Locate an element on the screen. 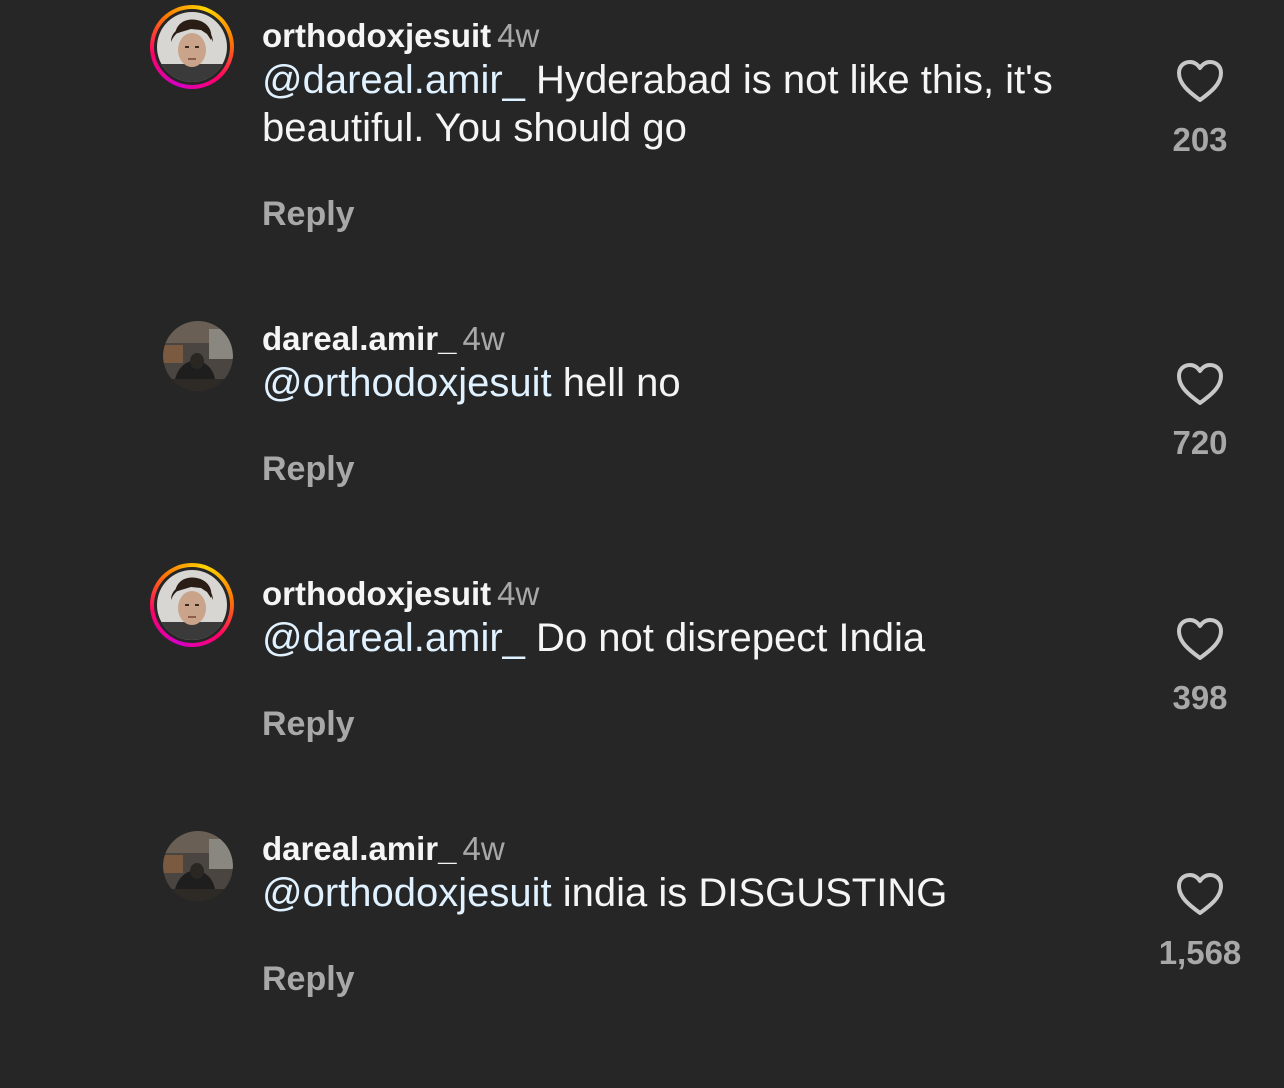  comment-text: @dareal.amir_ Do not disrepect India is located at coordinates (692, 638).